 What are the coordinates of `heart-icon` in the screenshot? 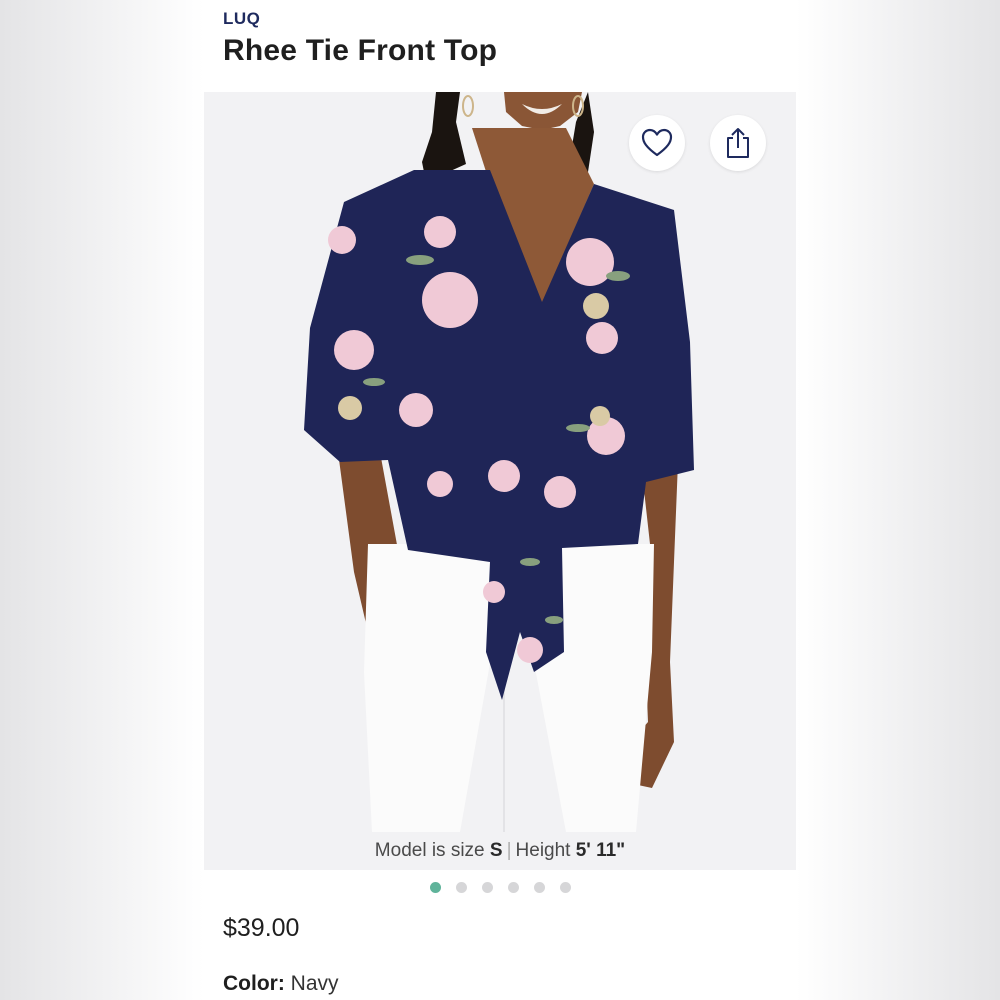 It's located at (657, 142).